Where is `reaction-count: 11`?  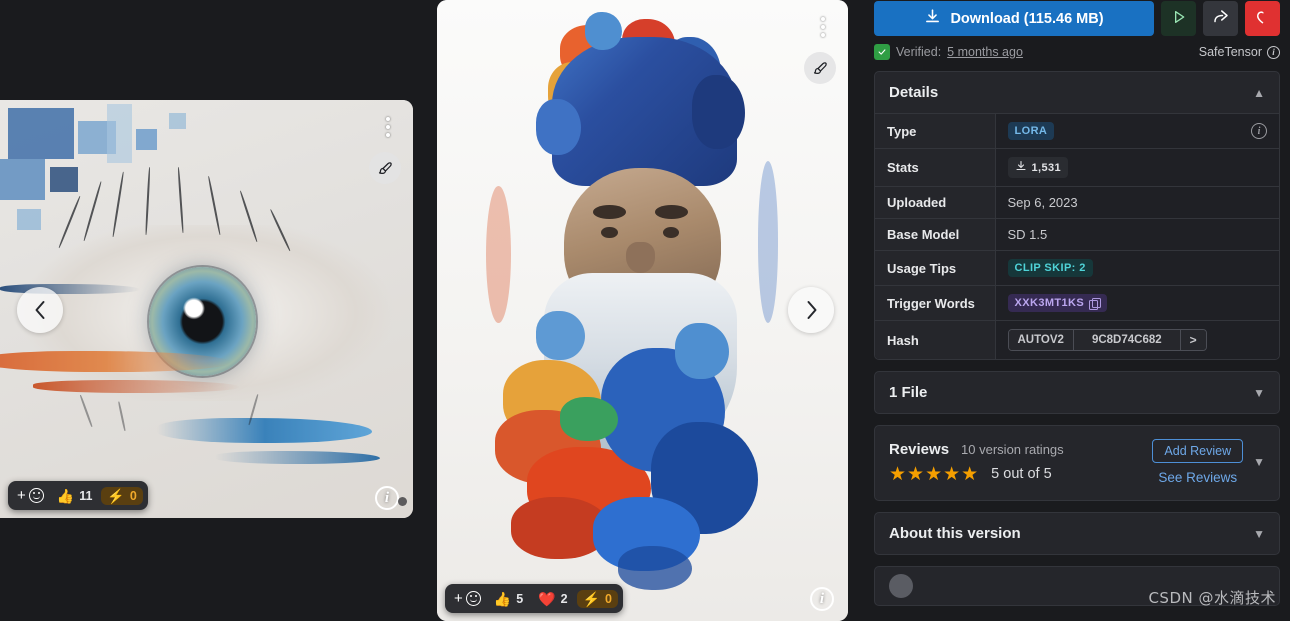
reaction-count: 11 is located at coordinates (86, 495).